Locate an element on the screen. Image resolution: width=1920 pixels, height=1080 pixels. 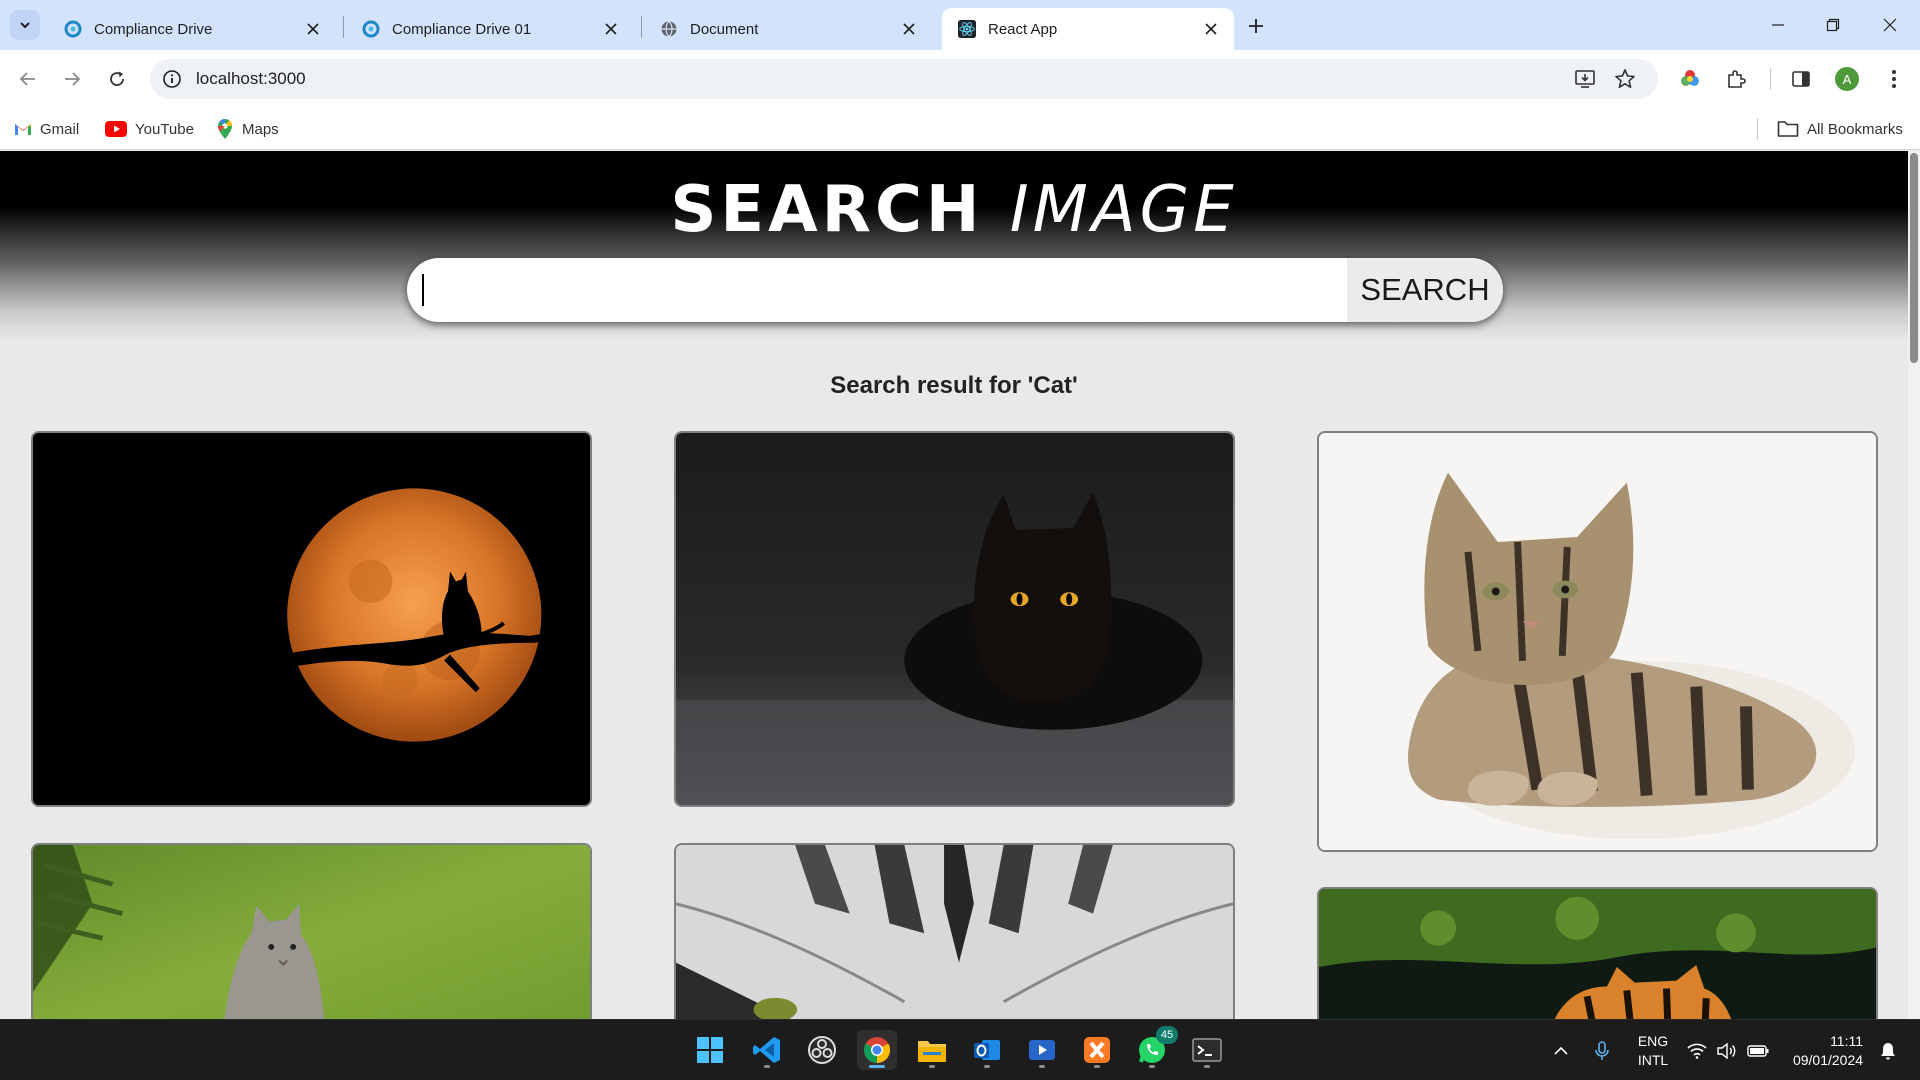
new-tab-button is located at coordinates (1256, 26).